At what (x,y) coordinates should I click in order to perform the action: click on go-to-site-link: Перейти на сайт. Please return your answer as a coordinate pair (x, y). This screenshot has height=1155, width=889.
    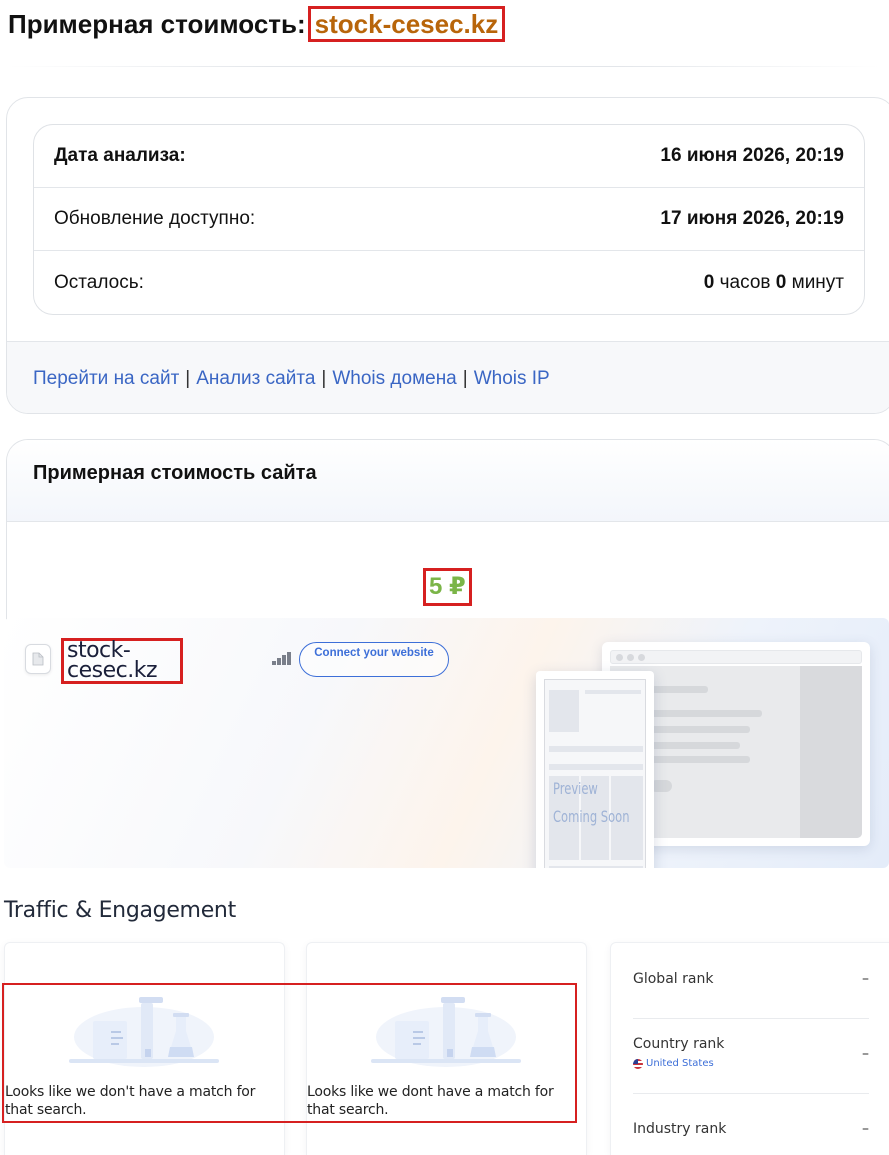
    Looking at the image, I should click on (106, 379).